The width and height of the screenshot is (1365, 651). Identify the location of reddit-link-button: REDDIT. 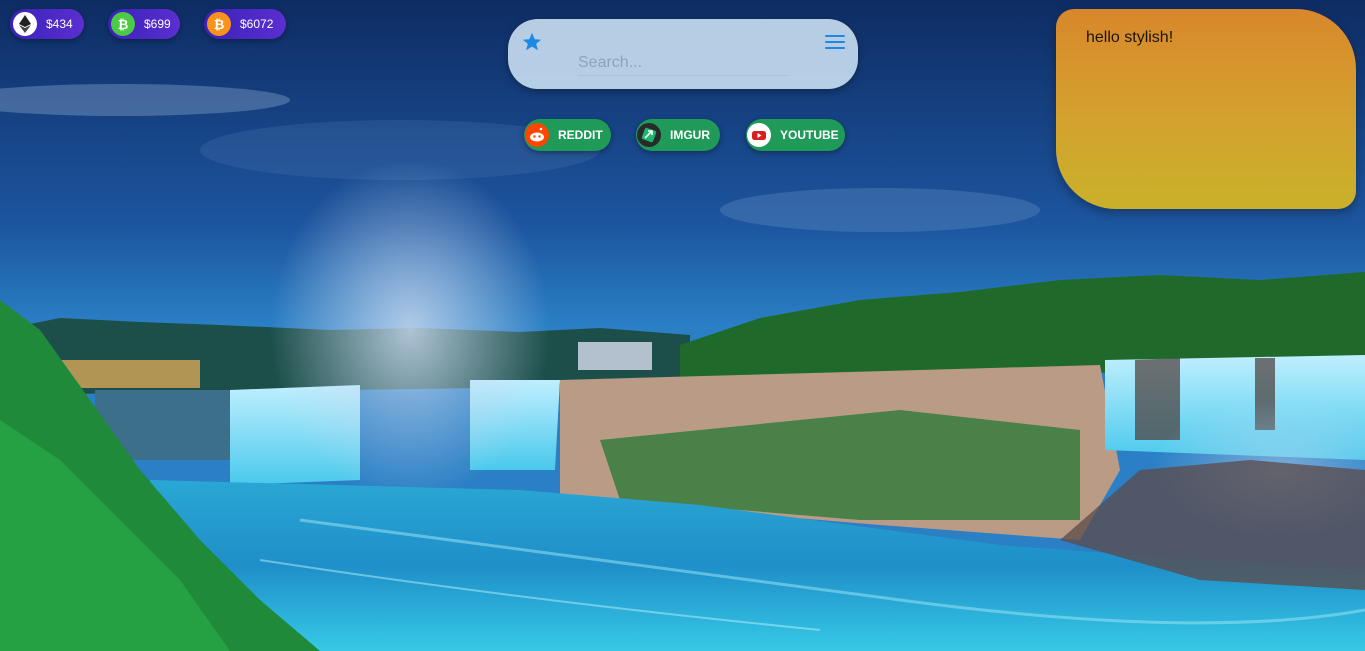
(567, 135).